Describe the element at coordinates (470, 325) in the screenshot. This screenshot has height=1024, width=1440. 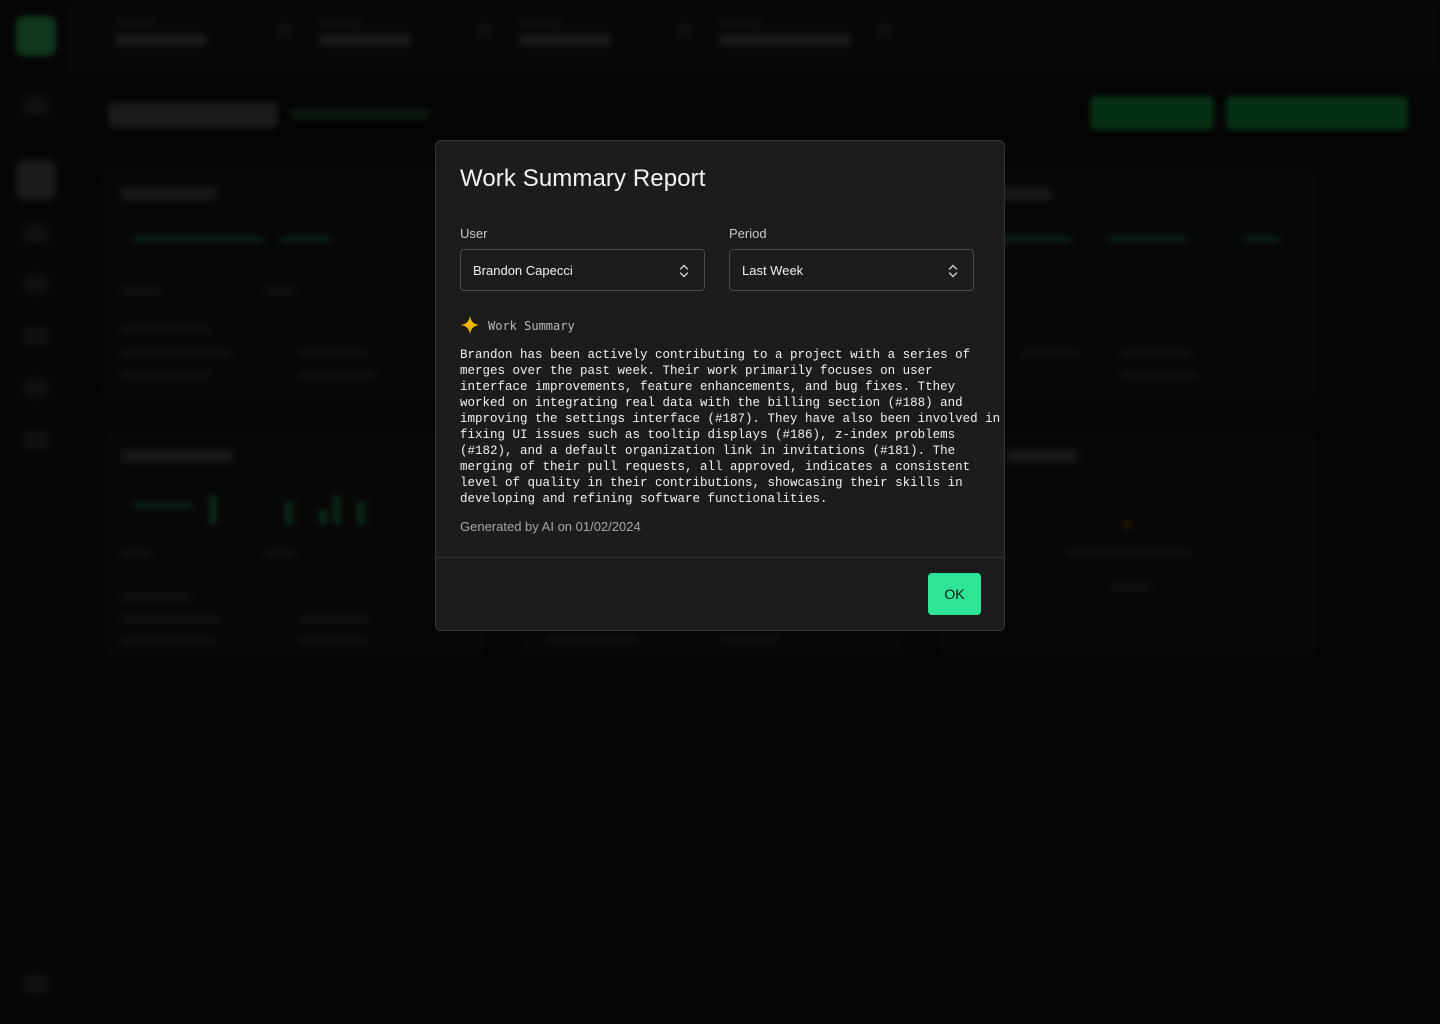
I see `sparkle-icon` at that location.